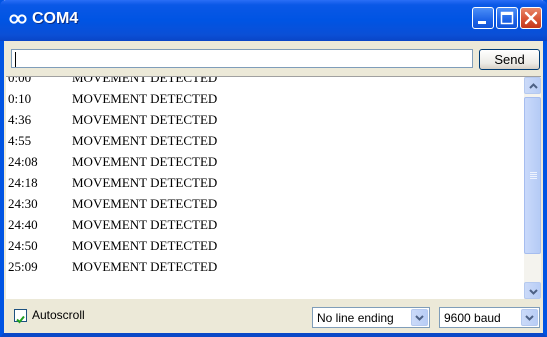 The image size is (547, 337). Describe the element at coordinates (20, 140) in the screenshot. I see `log-timestamp: 4:55` at that location.